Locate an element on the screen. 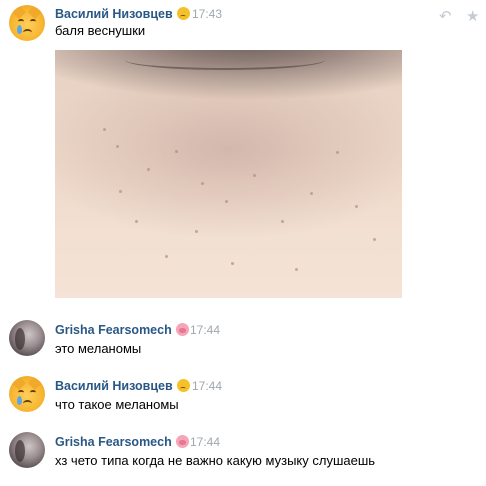 This screenshot has height=486, width=486. message-text: это меланомы is located at coordinates (98, 348).